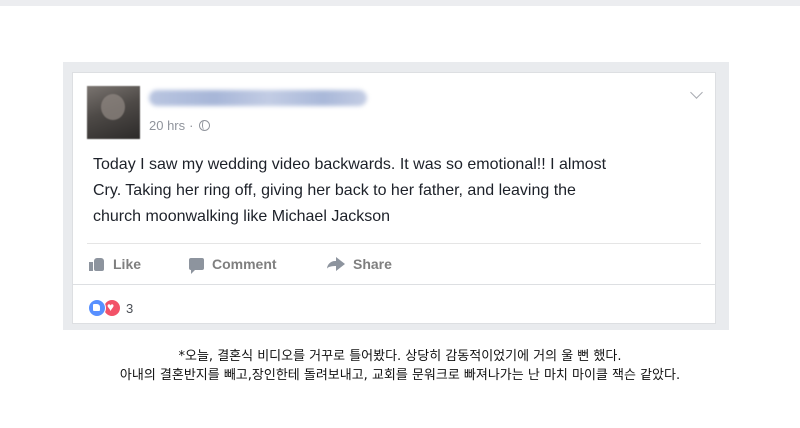 The height and width of the screenshot is (428, 800). Describe the element at coordinates (196, 266) in the screenshot. I see `comment-icon` at that location.